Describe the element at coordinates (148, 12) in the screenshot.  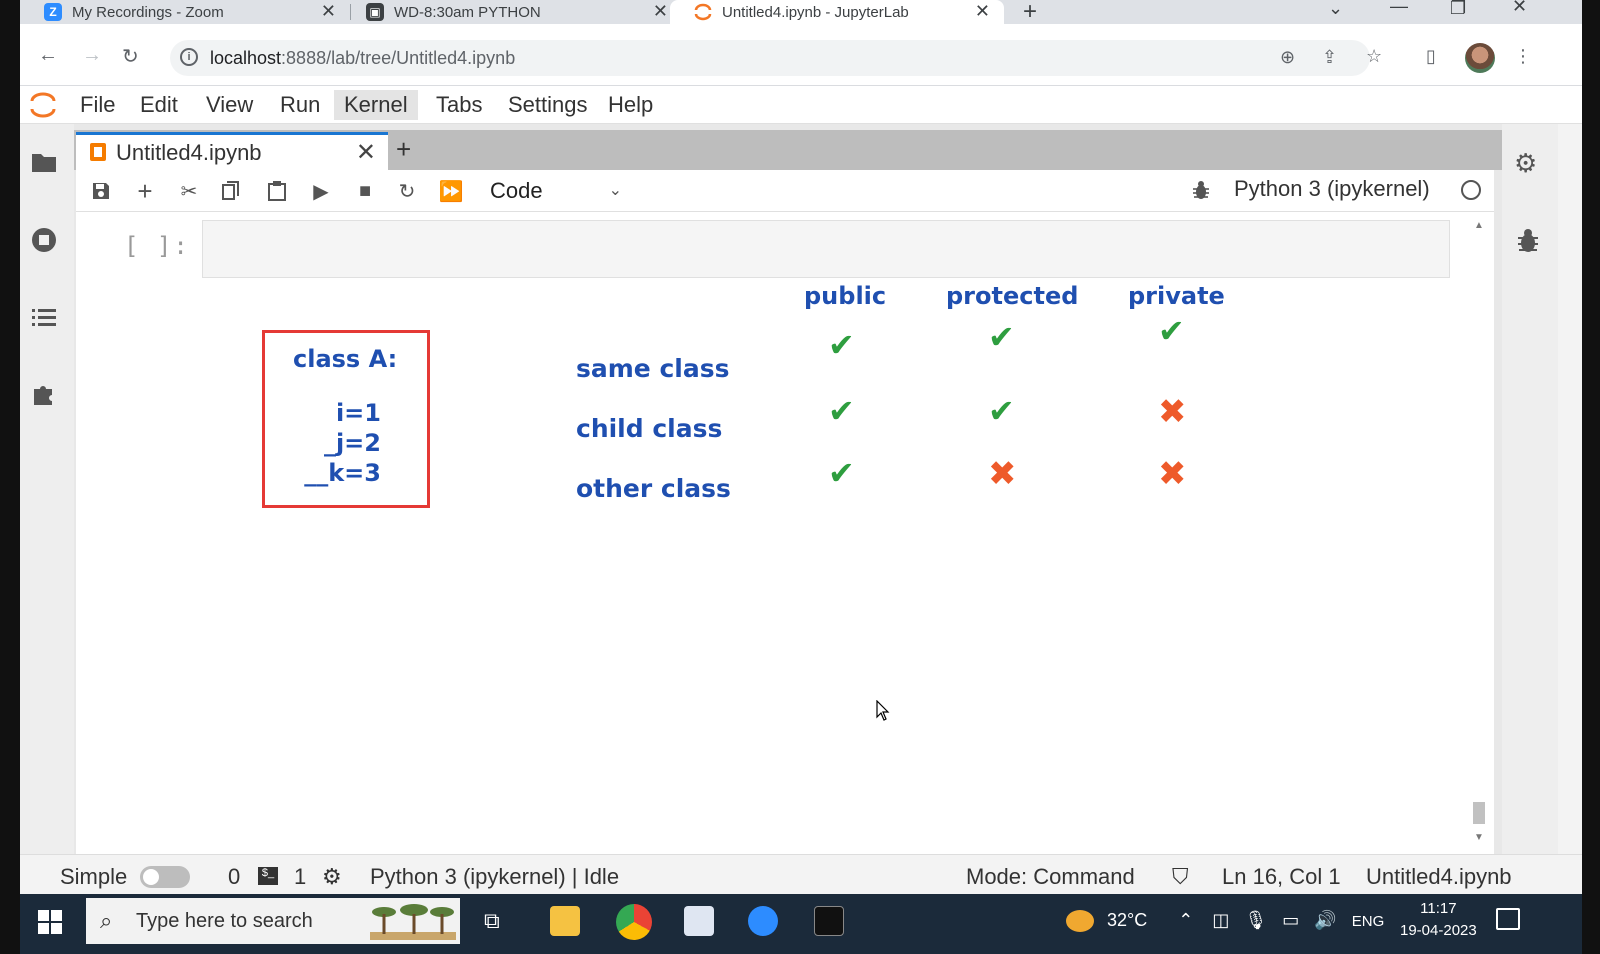
I see `browser-tab-label: My Recordings - Zoom` at that location.